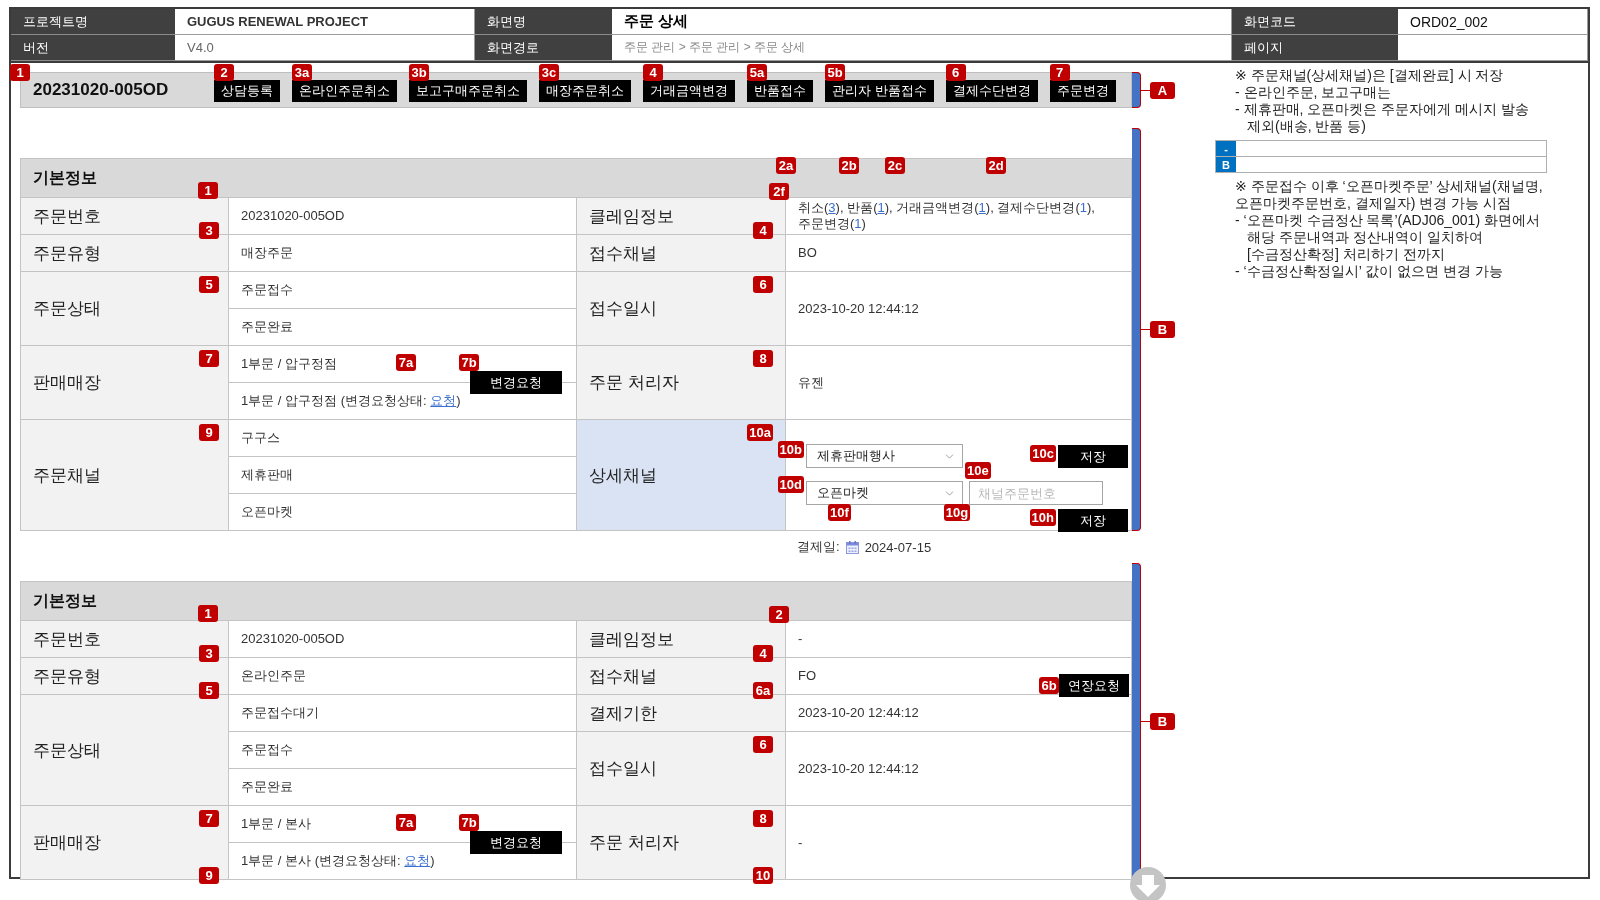 The image size is (1600, 900). What do you see at coordinates (344, 91) in the screenshot?
I see `action-button: 온라인주문취소` at bounding box center [344, 91].